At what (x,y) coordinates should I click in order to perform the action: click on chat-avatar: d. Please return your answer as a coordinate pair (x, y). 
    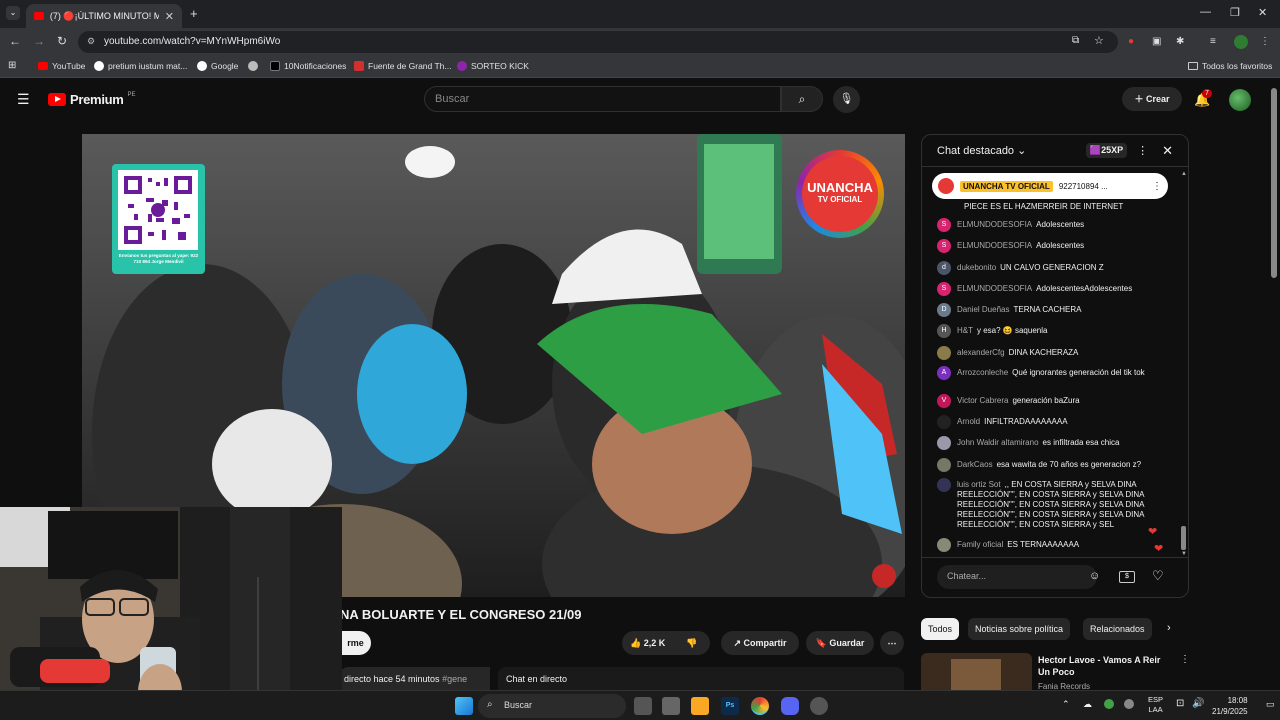
    Looking at the image, I should click on (944, 268).